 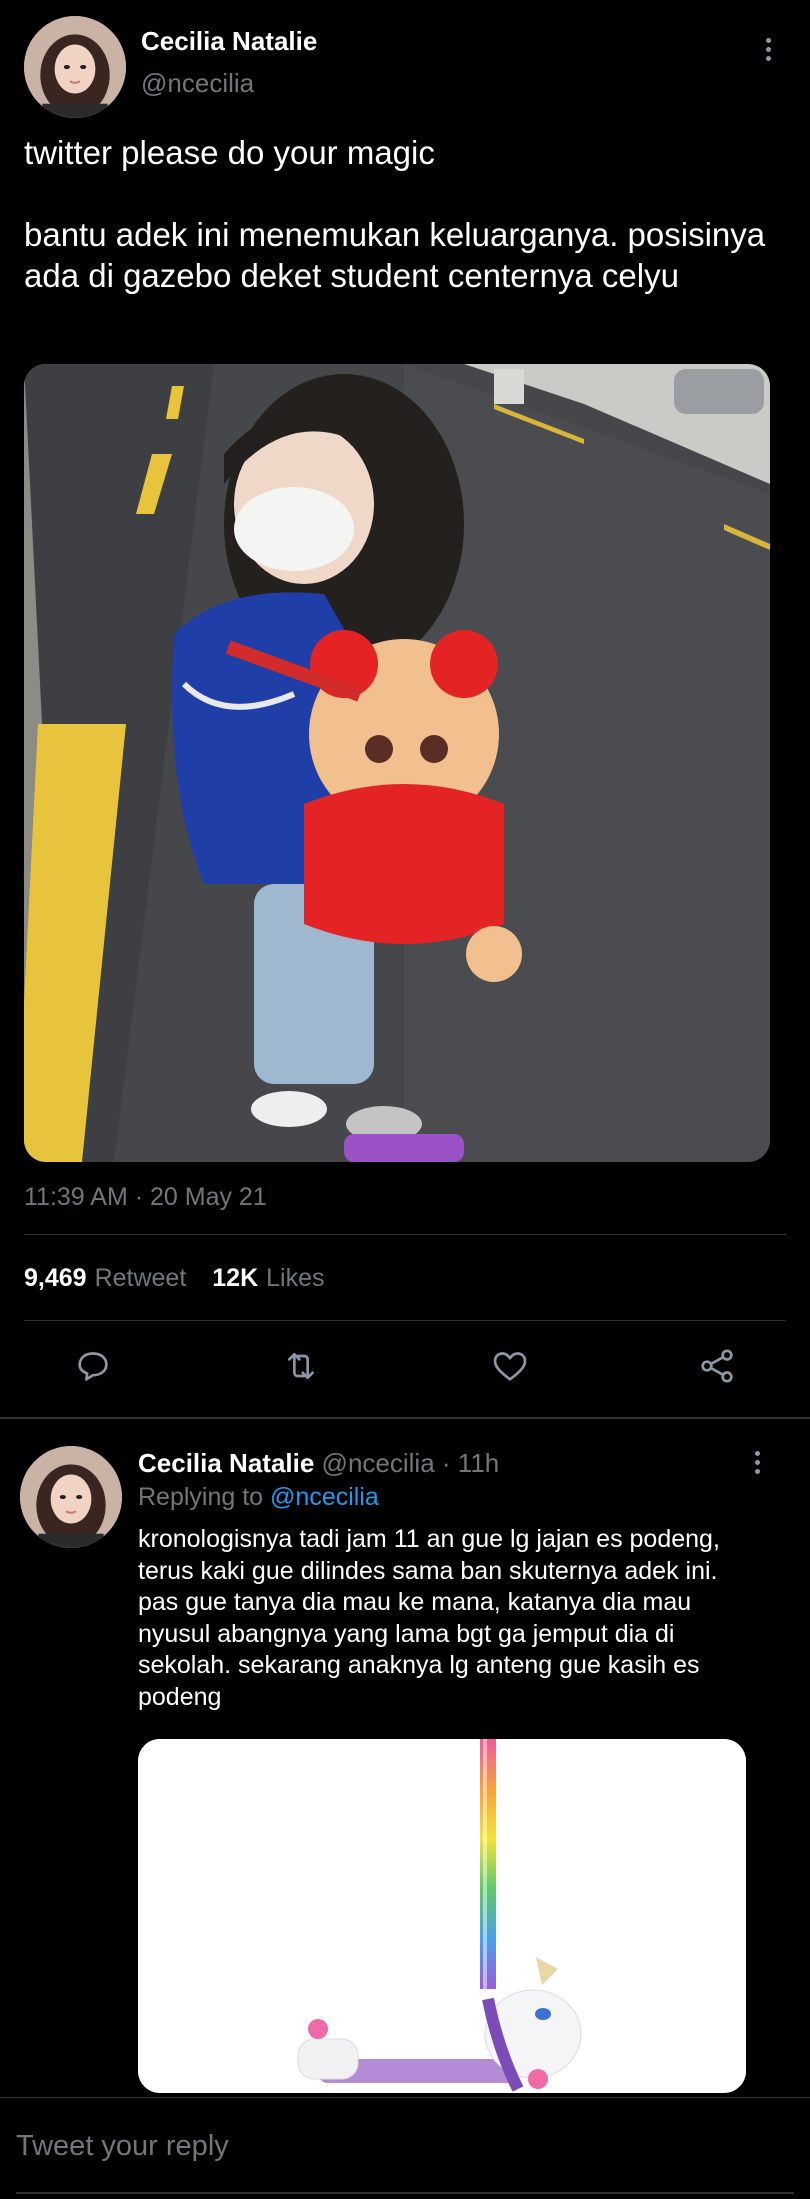 I want to click on retweet-count: 9,469, so click(x=55, y=1278).